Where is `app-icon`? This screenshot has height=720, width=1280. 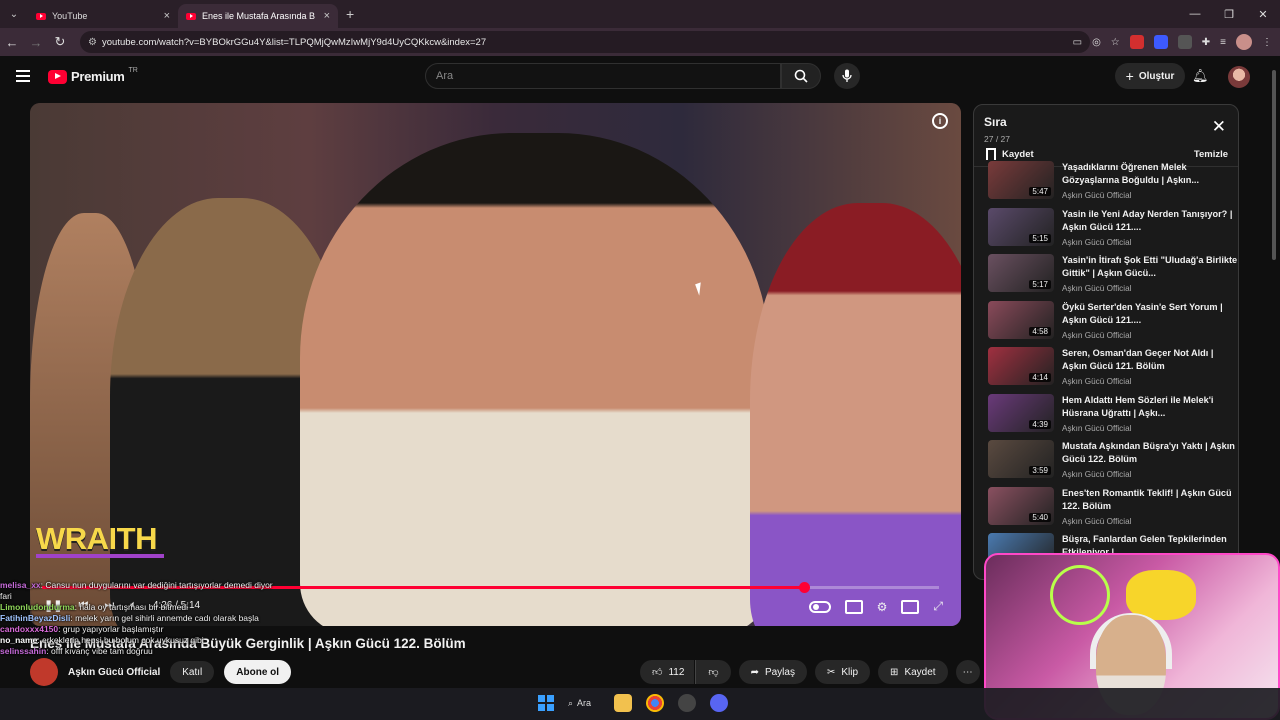 app-icon is located at coordinates (687, 703).